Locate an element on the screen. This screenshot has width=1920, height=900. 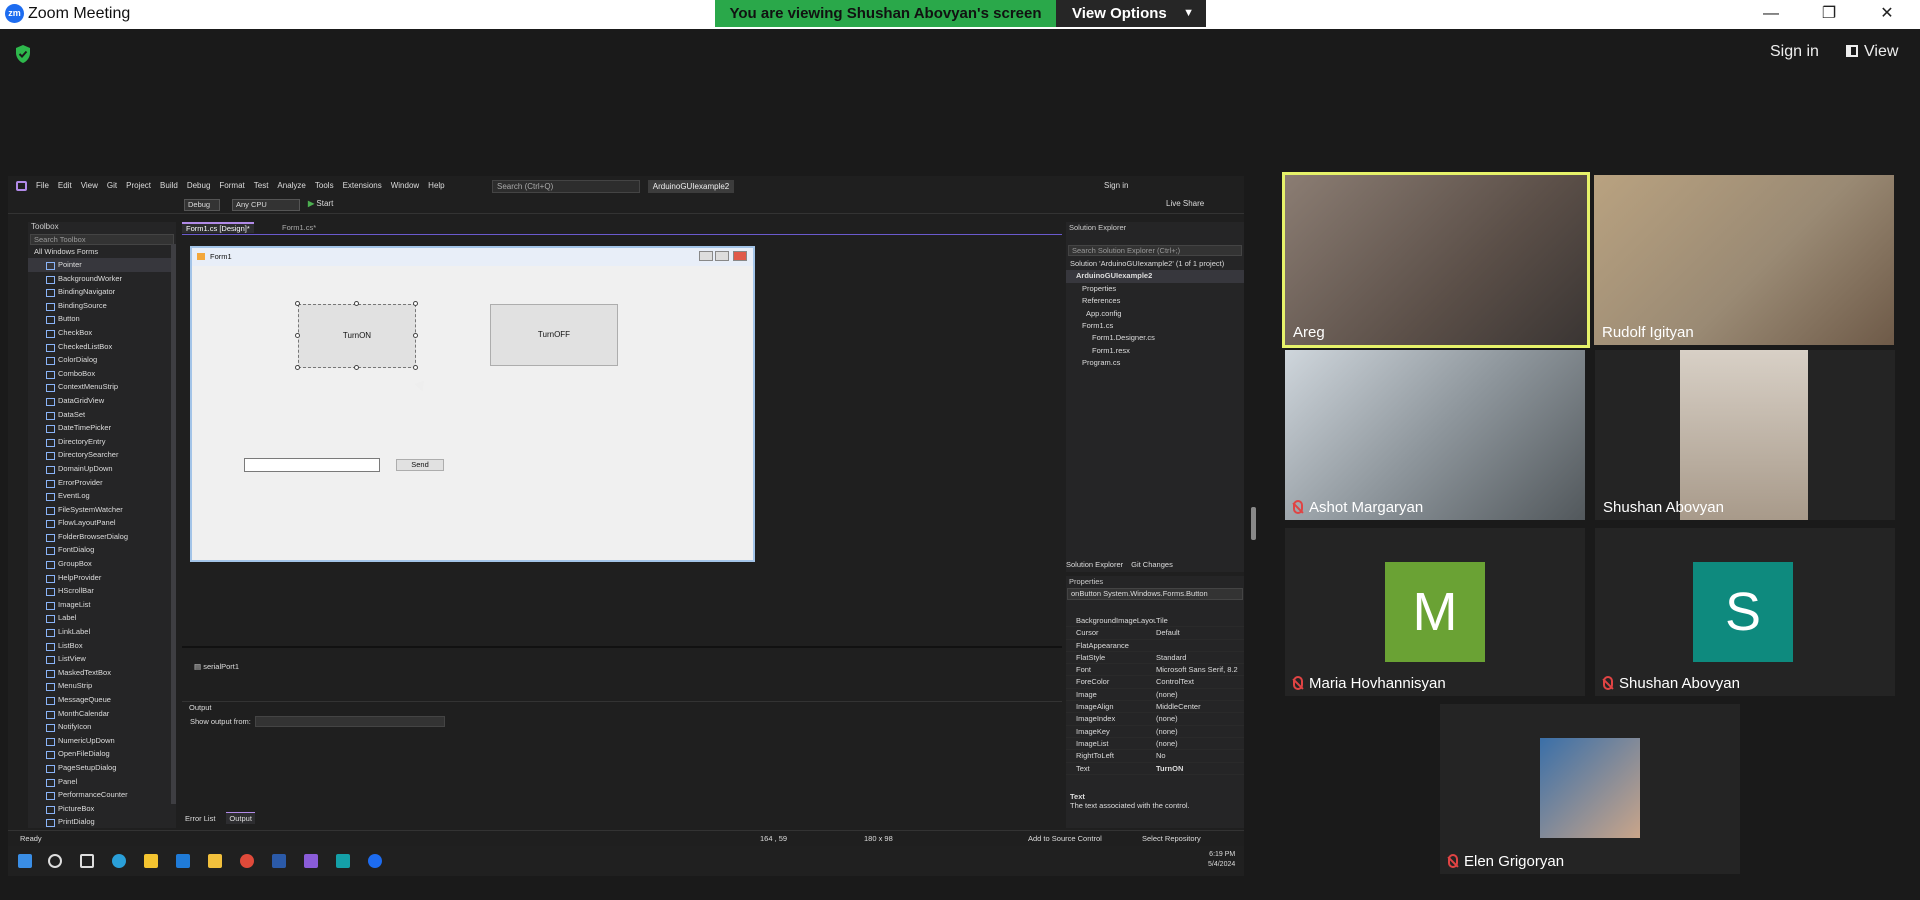
form1-window: Form1 TurnON TurnOFF Send is located at coordinates (472, 404).